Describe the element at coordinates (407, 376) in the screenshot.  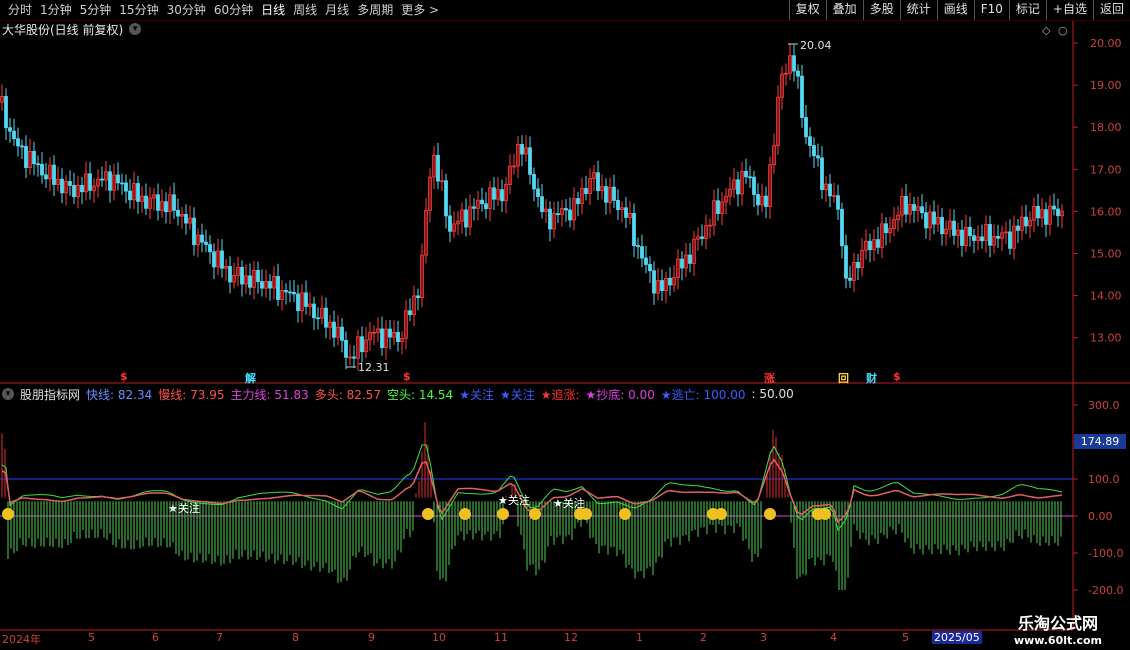
I see `event-marker-2: $` at that location.